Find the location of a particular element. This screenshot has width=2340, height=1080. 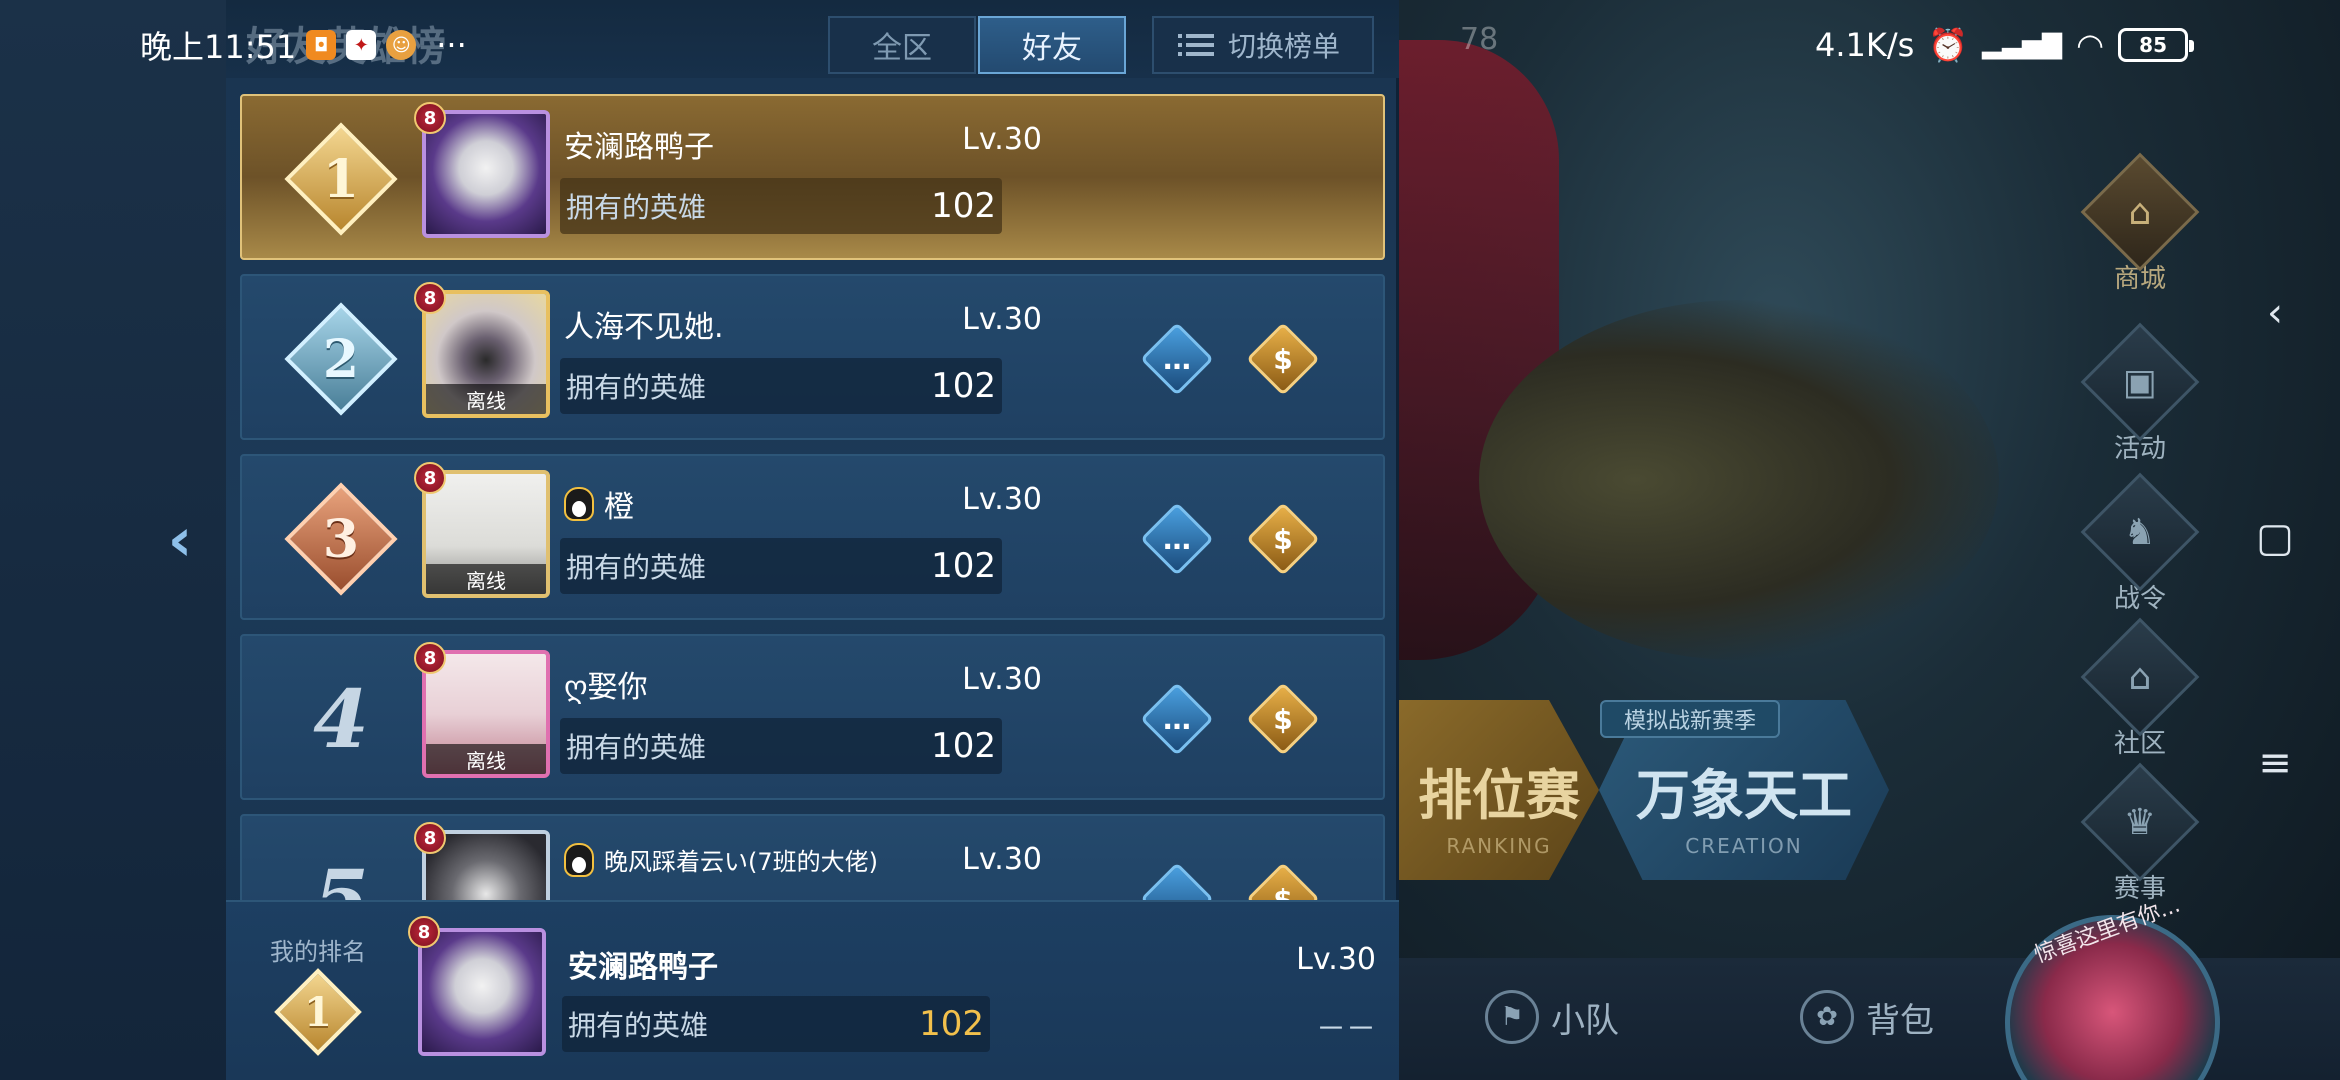

more-notifications-icon: ··· is located at coordinates (451, 45).